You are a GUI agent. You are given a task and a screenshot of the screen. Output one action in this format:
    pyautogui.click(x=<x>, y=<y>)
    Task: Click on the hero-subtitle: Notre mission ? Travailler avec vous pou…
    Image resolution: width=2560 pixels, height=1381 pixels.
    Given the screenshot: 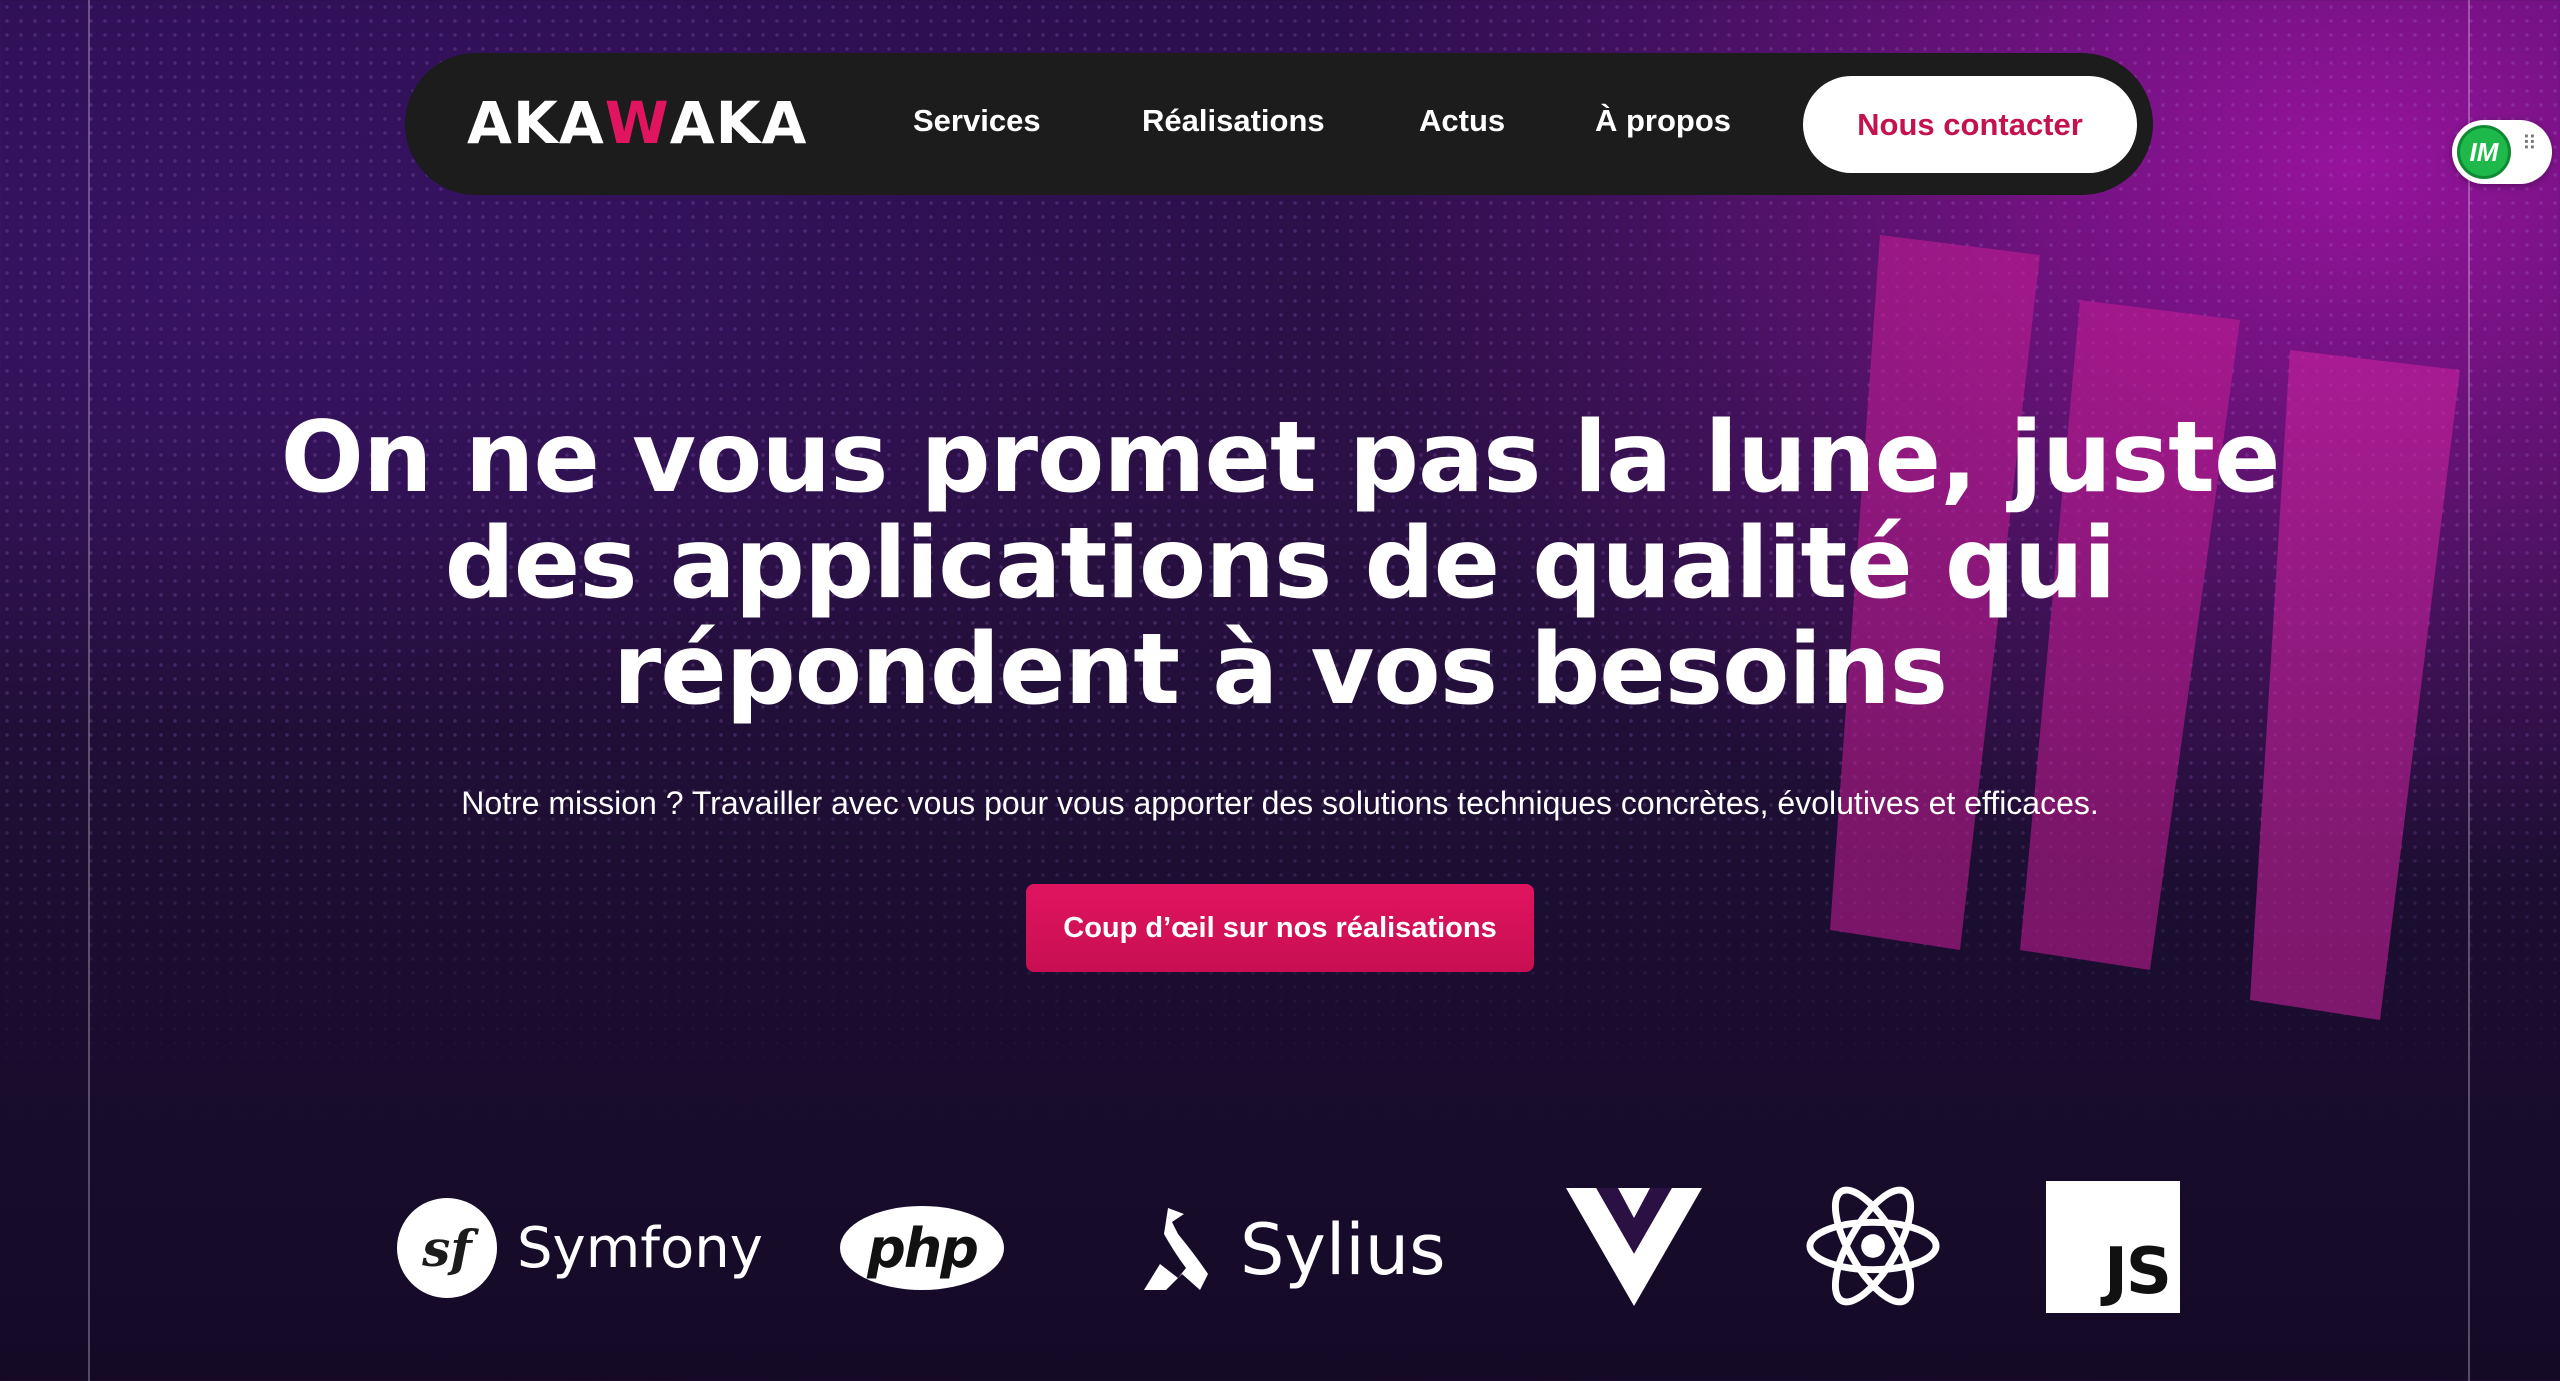 What is the action you would take?
    pyautogui.click(x=1280, y=803)
    